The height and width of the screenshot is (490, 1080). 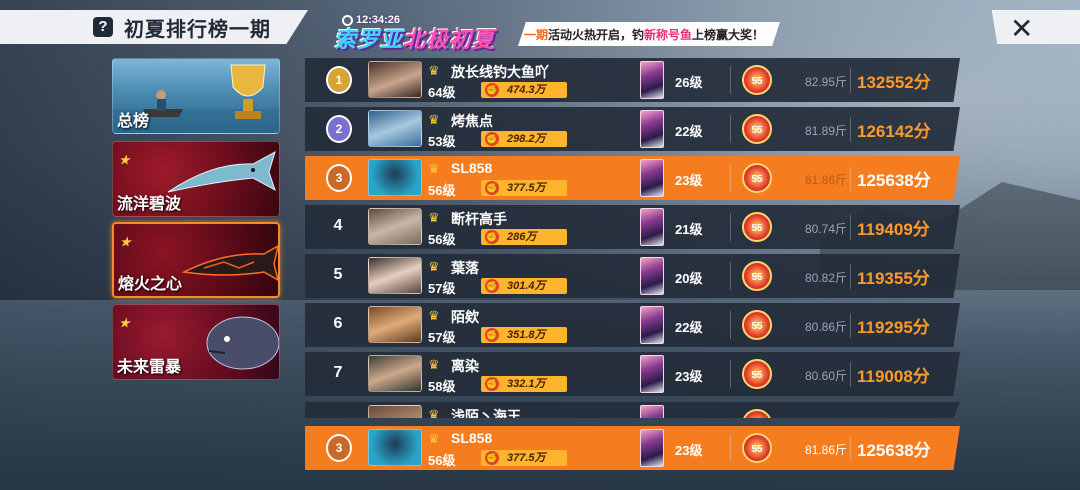 I want to click on player-name: 放长线钓大鱼吖, so click(x=500, y=72).